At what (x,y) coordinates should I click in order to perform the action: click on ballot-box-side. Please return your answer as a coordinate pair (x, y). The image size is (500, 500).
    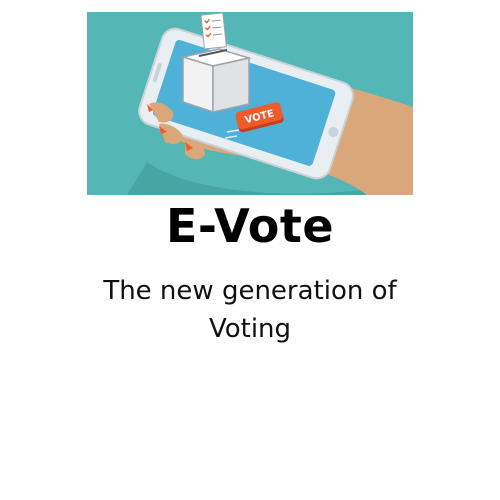
    Looking at the image, I should click on (231, 85).